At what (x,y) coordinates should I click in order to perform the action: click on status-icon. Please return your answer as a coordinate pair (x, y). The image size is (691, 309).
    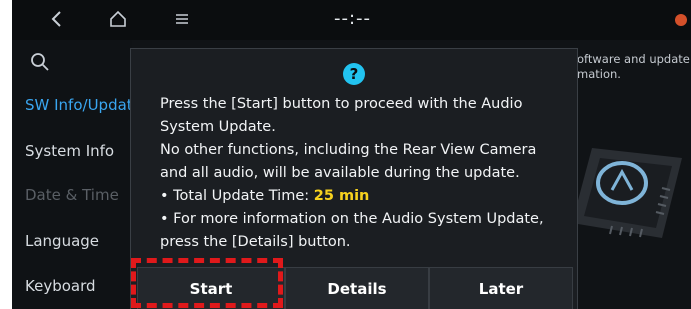
    Looking at the image, I should click on (681, 20).